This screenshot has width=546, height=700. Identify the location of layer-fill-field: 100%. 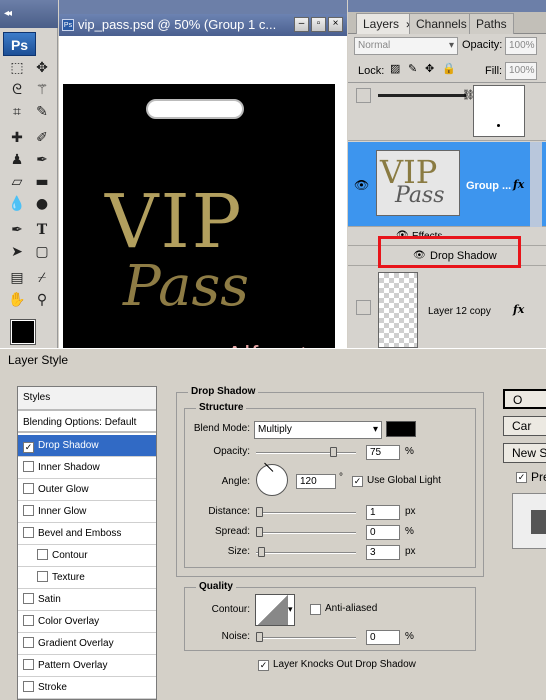
(521, 71).